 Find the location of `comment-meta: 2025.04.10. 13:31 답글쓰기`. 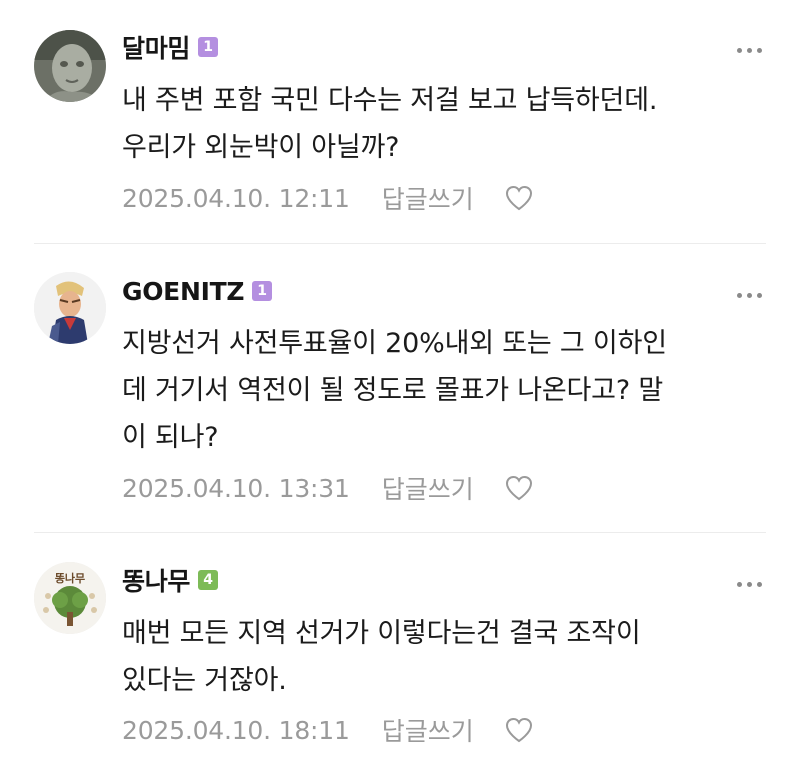

comment-meta: 2025.04.10. 13:31 답글쓰기 is located at coordinates (328, 488).